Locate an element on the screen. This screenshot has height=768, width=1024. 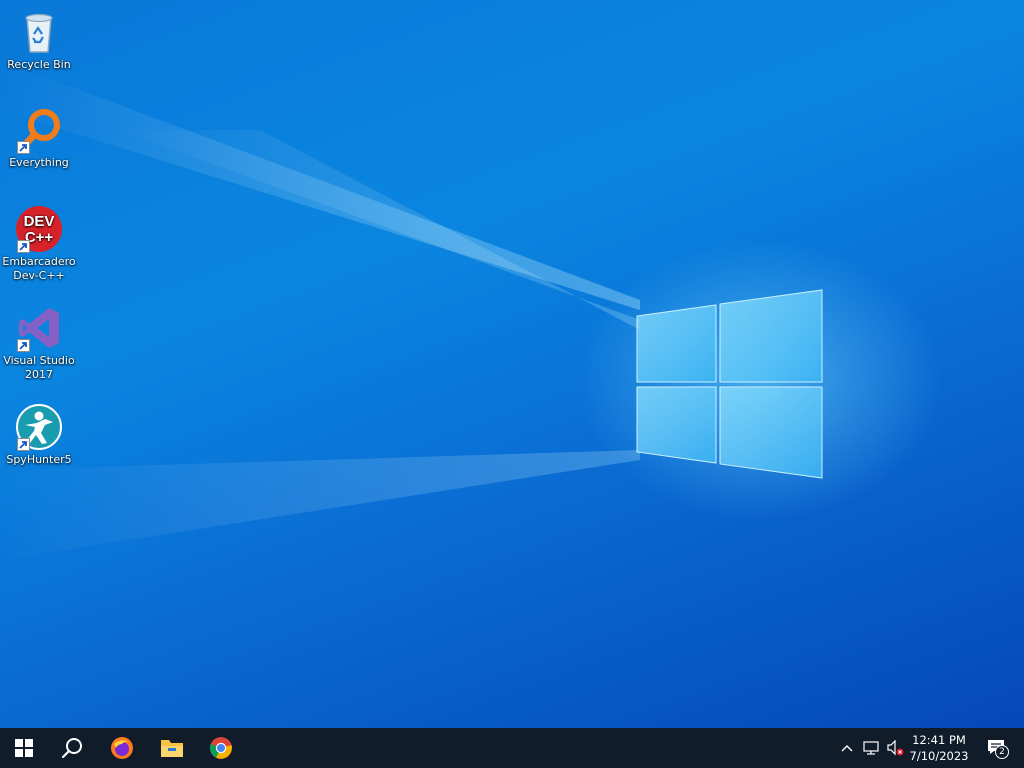
desktop-icon-recycle-bin: Recycle Bin is located at coordinates (39, 40).